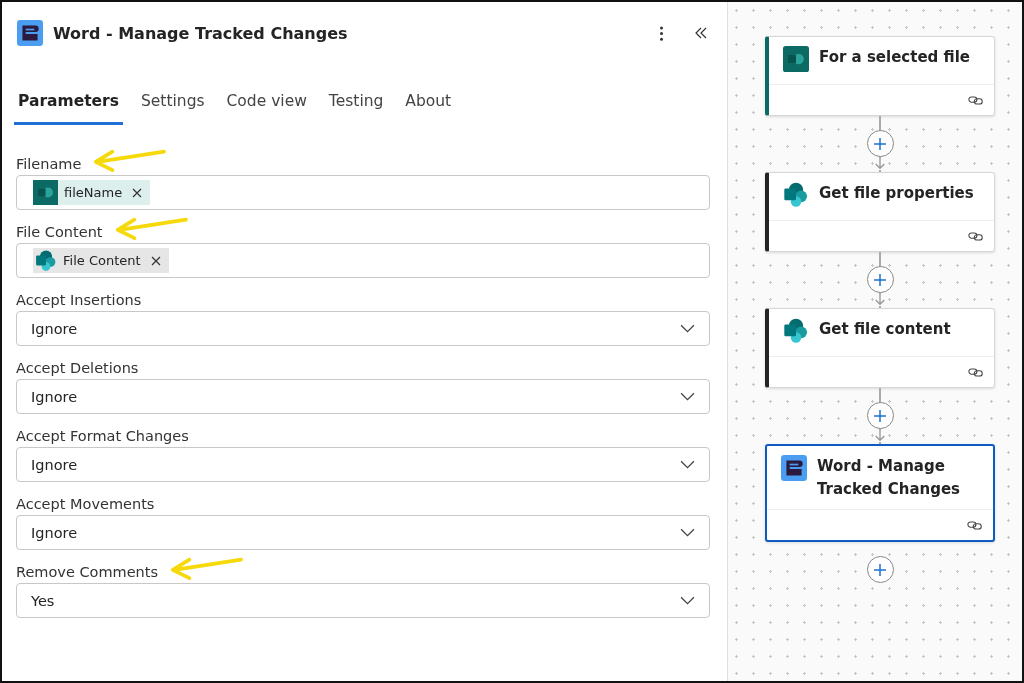 This screenshot has width=1024, height=683. Describe the element at coordinates (880, 212) in the screenshot. I see `flow-step-card: Get file properties` at that location.